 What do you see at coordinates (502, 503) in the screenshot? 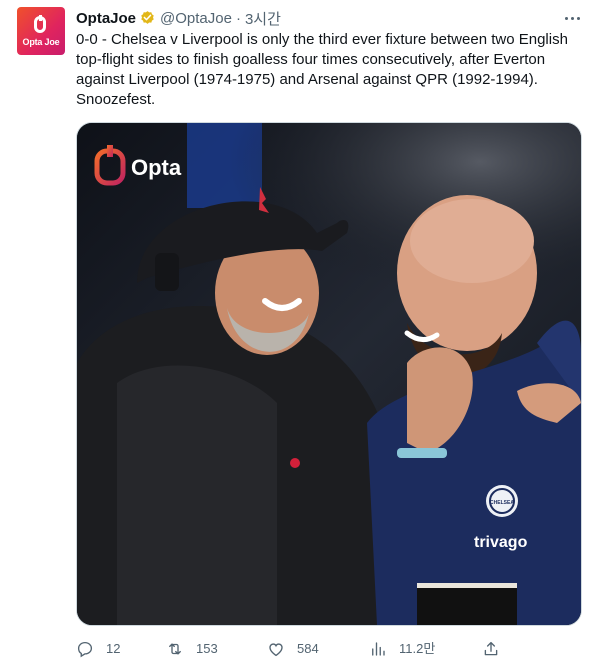
I see `crest-text: CHELSEA` at bounding box center [502, 503].